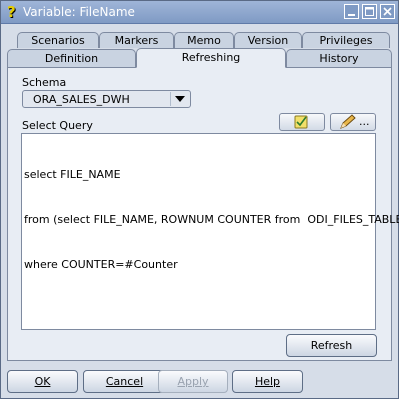  I want to click on refresh-button: Refresh, so click(331, 345).